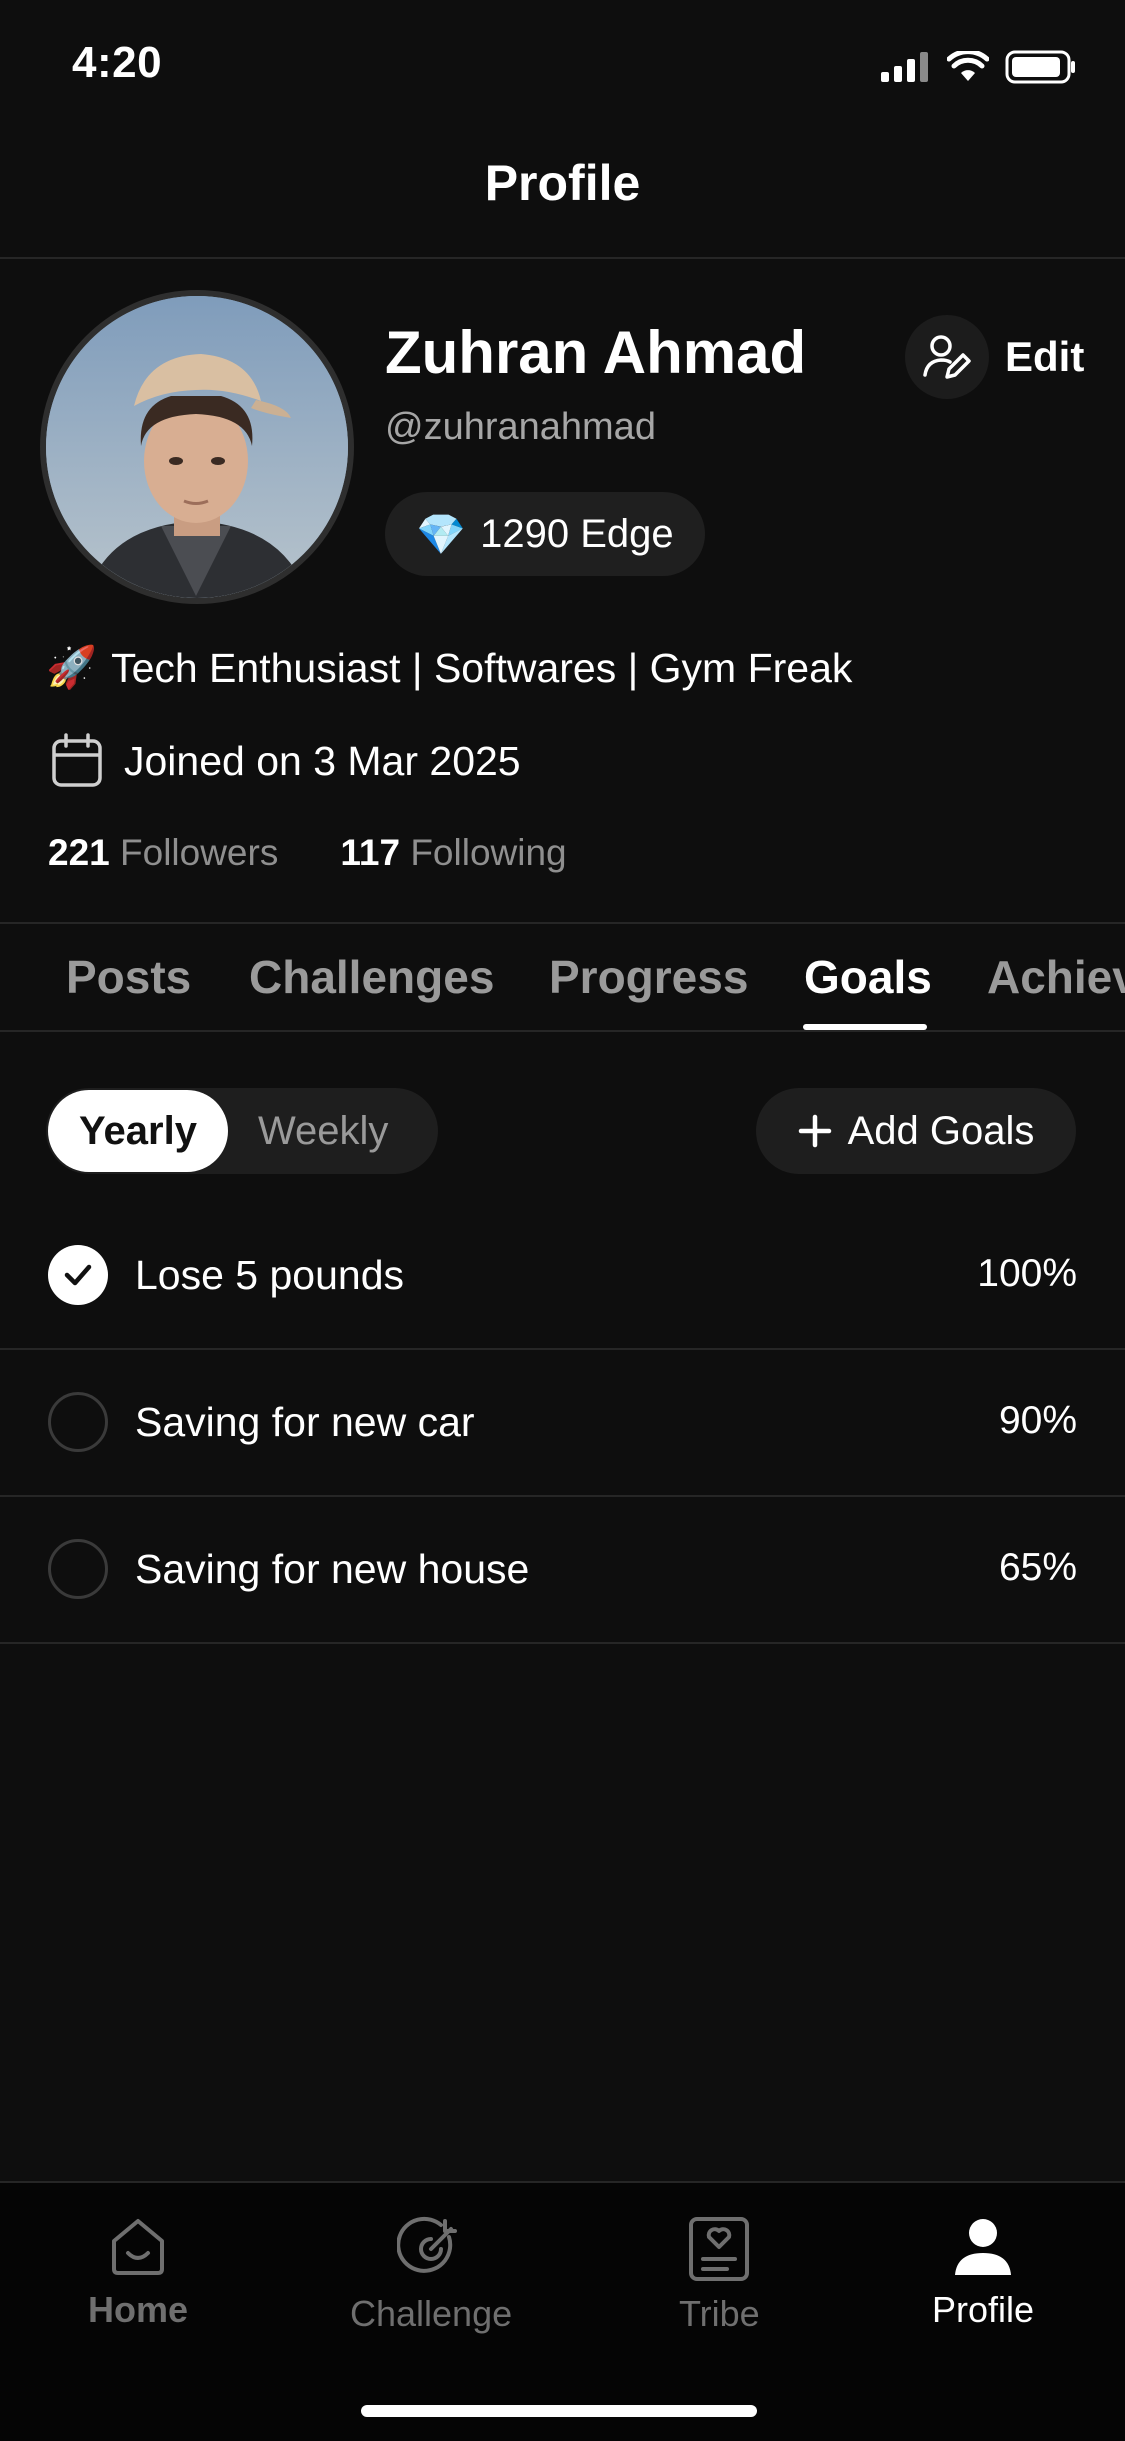 Image resolution: width=1125 pixels, height=2441 pixels. Describe the element at coordinates (1037, 1567) in the screenshot. I see `goal-percent: 65%` at that location.